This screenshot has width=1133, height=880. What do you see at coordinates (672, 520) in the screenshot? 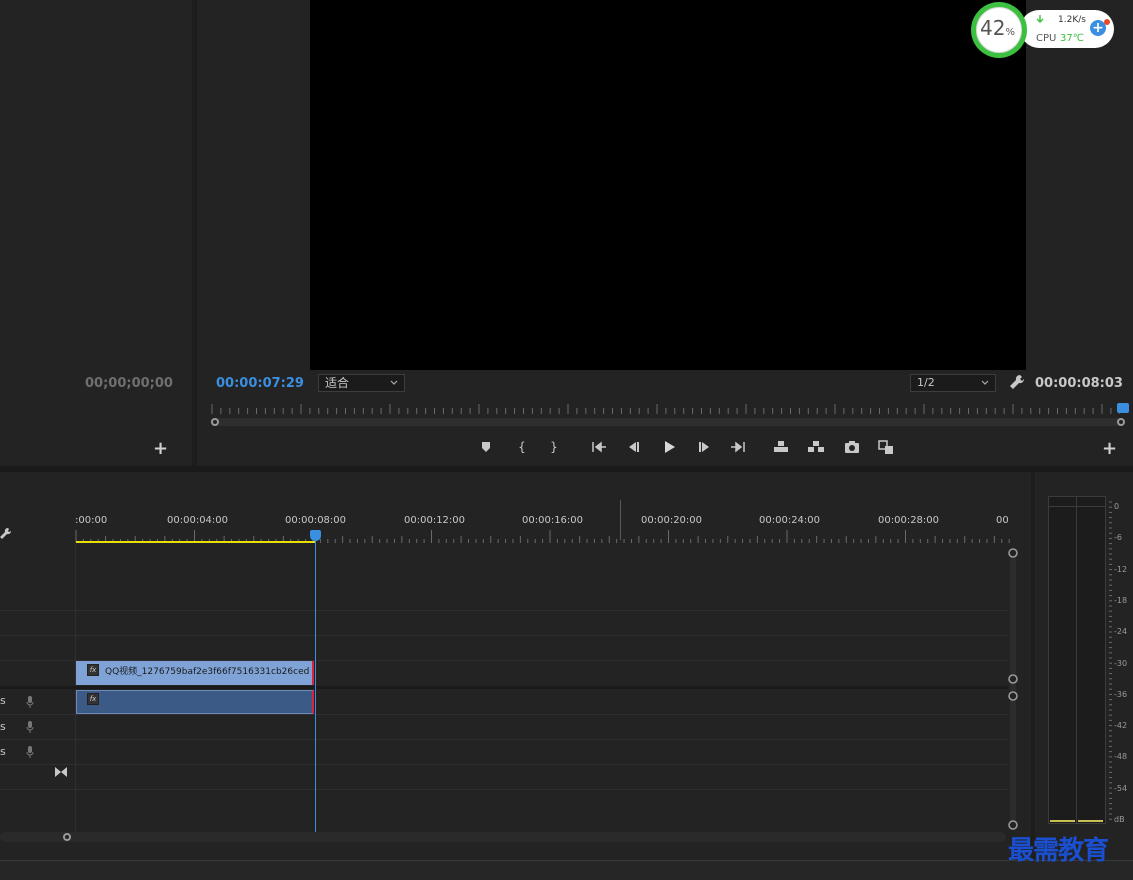
I see `timeline-ruler-label: 00:00:20:00` at bounding box center [672, 520].